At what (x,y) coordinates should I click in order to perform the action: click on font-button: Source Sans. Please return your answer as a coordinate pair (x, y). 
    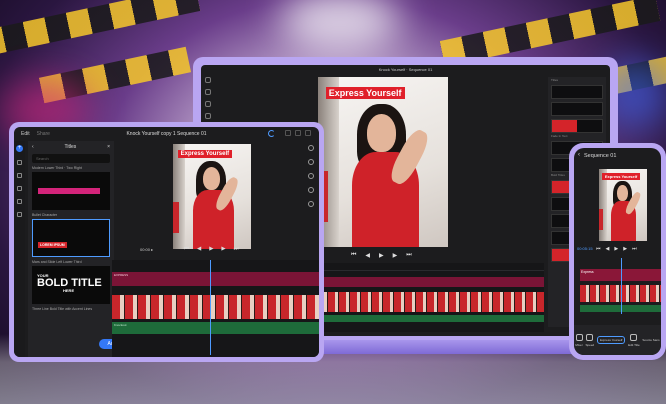
    Looking at the image, I should click on (650, 340).